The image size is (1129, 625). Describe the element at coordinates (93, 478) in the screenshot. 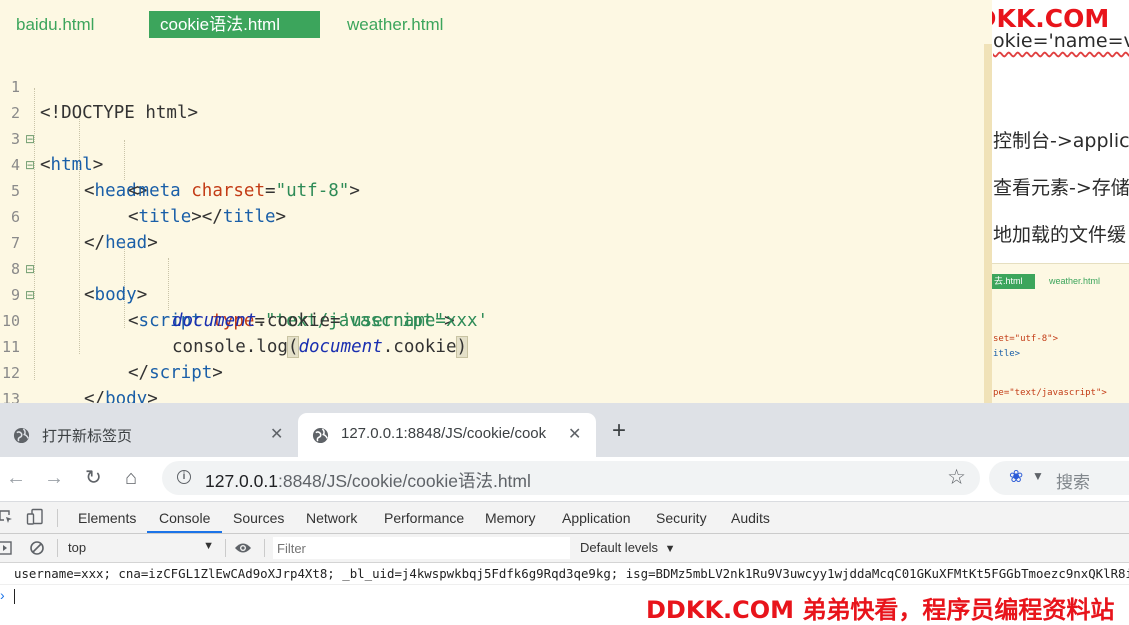

I see `reload-icon: ↻` at that location.